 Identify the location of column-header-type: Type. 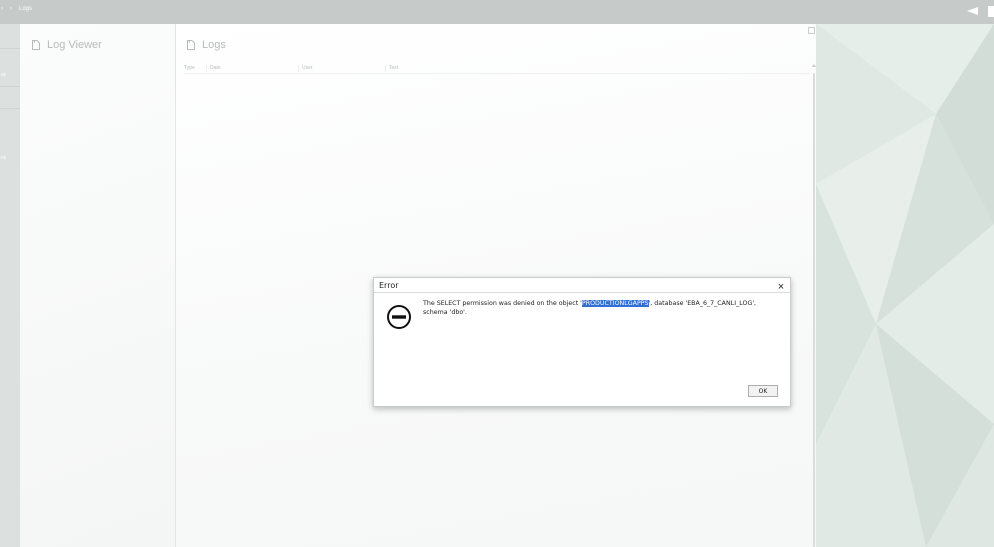
(189, 68).